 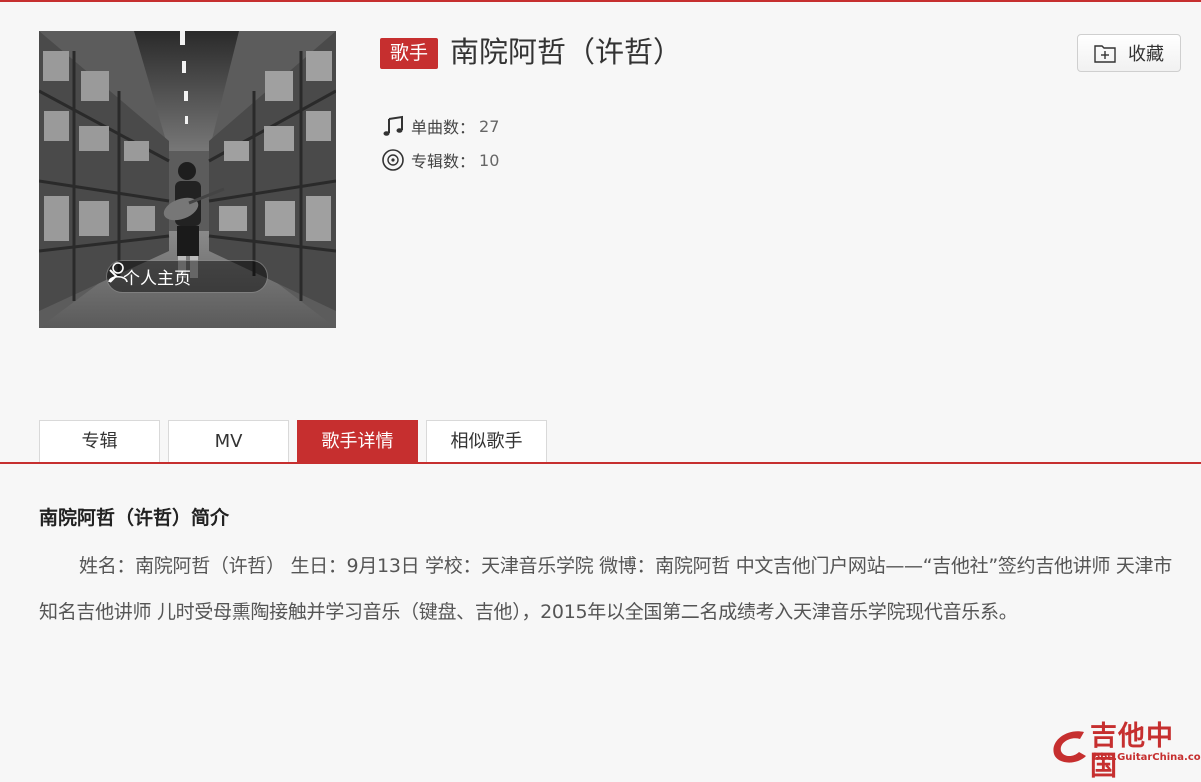 What do you see at coordinates (443, 161) in the screenshot?
I see `albums-label: 专辑数：` at bounding box center [443, 161].